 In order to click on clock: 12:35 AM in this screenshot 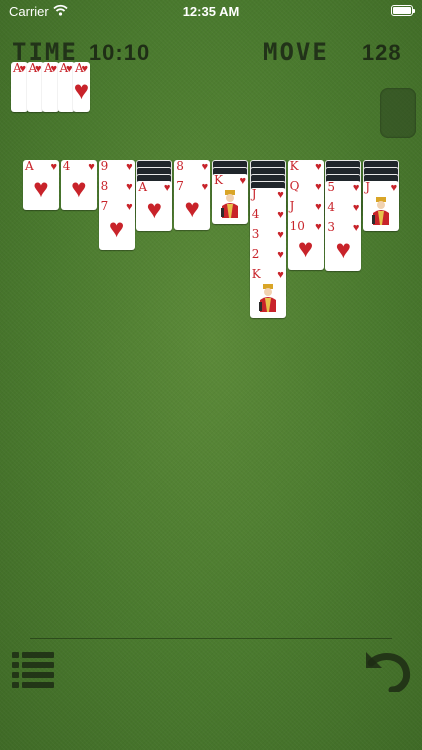, I will do `click(211, 11)`.